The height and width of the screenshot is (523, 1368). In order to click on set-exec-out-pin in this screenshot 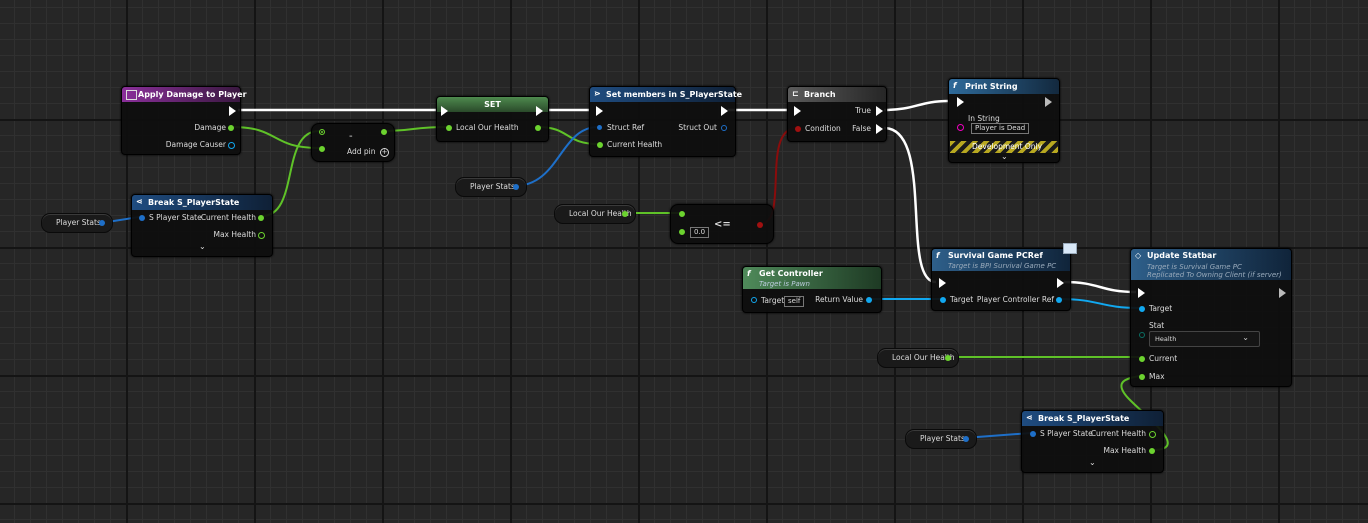, I will do `click(539, 111)`.